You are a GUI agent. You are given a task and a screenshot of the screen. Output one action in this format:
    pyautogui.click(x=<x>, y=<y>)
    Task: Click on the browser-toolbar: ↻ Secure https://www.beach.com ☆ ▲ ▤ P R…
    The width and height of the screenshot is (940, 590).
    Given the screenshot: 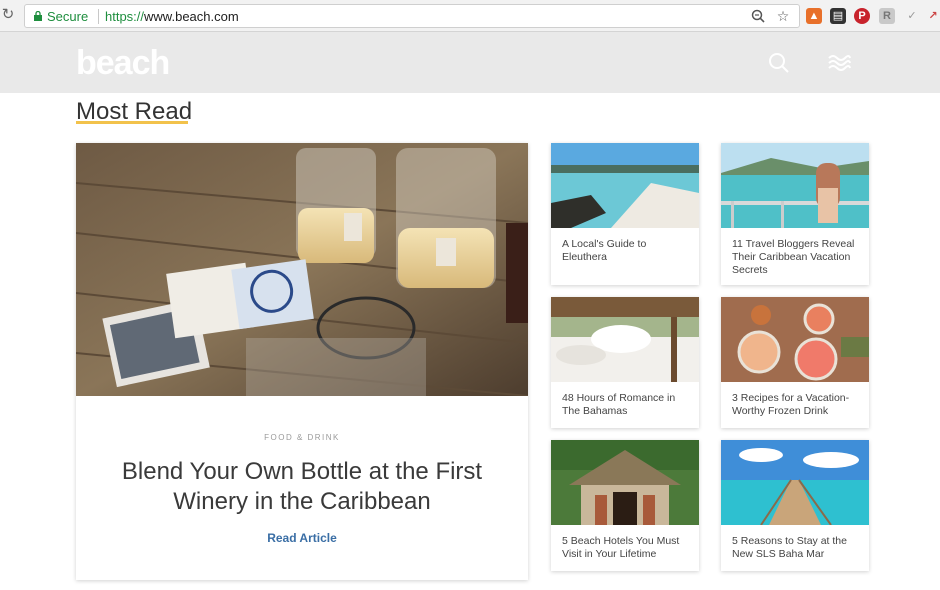 What is the action you would take?
    pyautogui.click(x=470, y=16)
    